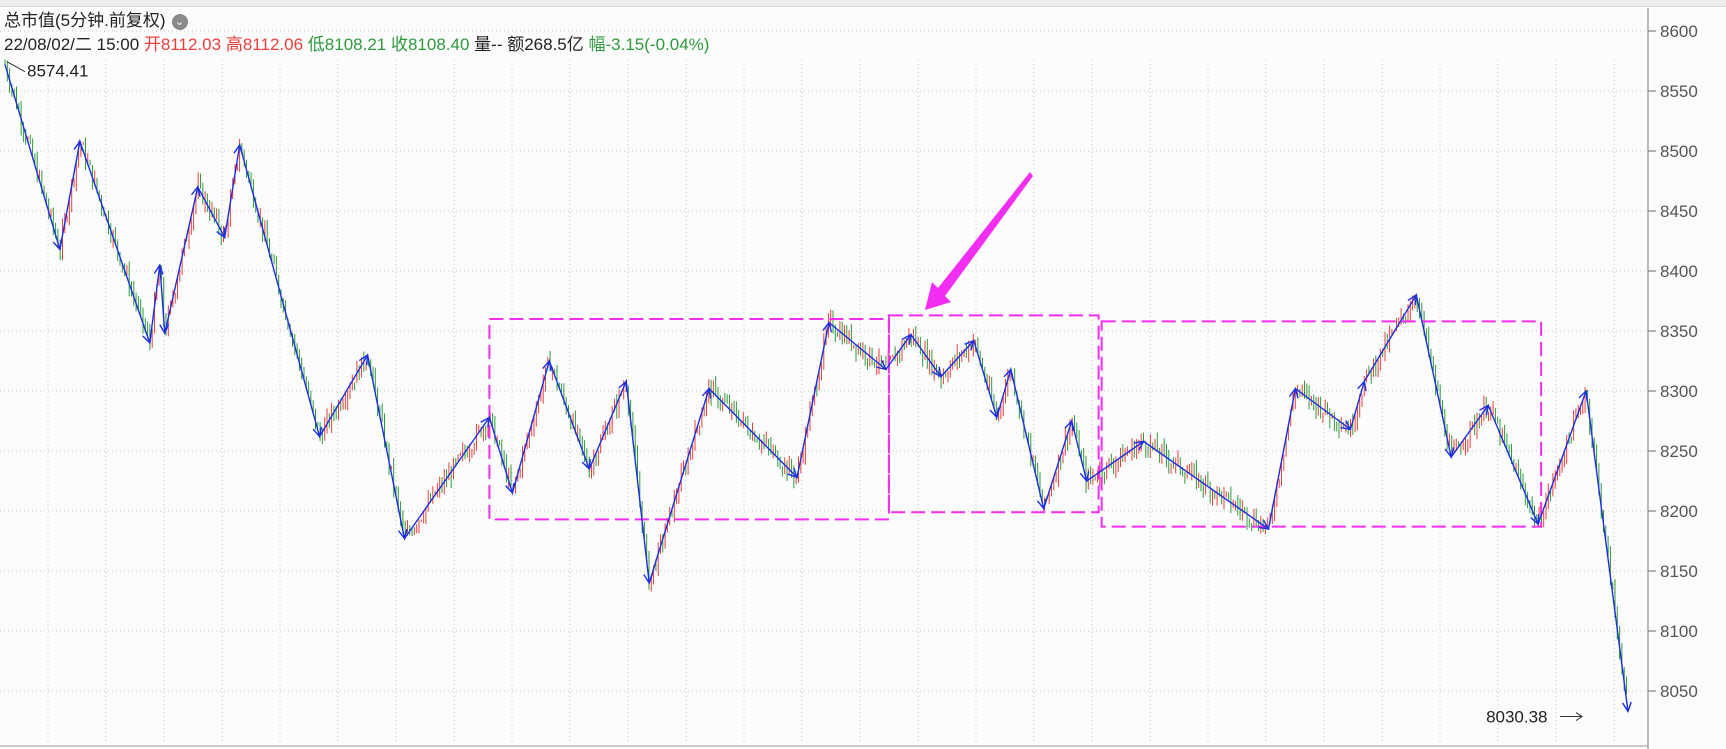 The width and height of the screenshot is (1726, 749). I want to click on y-tick-label: 8300, so click(1679, 391).